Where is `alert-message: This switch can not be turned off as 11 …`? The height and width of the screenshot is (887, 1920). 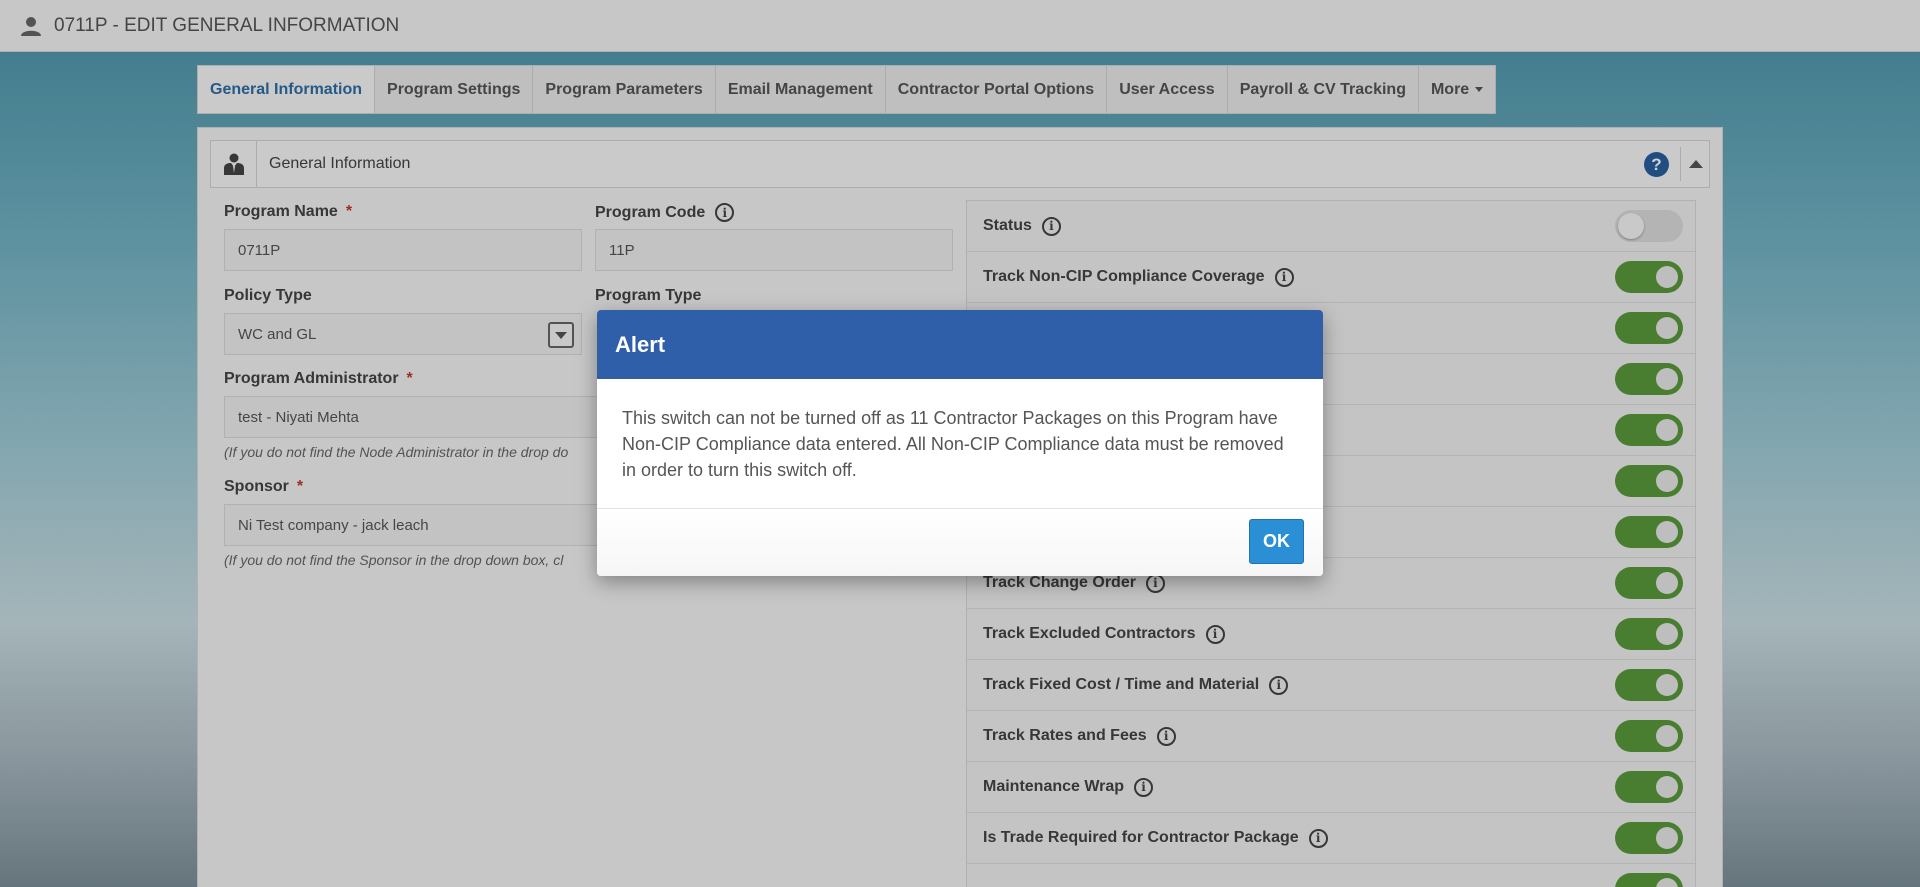
alert-message: This switch can not be turned off as 11 … is located at coordinates (960, 444).